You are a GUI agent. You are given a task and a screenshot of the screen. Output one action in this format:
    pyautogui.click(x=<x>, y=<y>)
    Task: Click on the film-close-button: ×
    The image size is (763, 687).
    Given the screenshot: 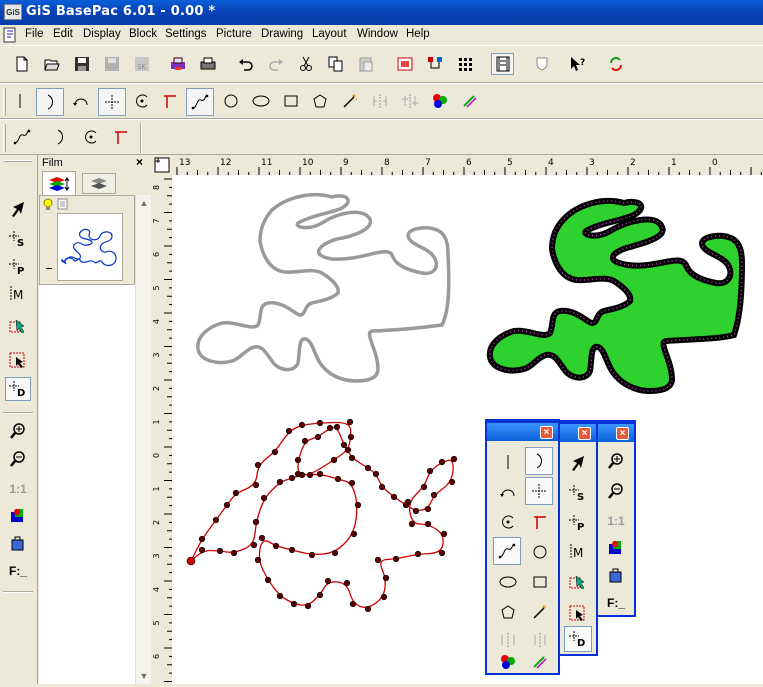 What is the action you would take?
    pyautogui.click(x=139, y=162)
    